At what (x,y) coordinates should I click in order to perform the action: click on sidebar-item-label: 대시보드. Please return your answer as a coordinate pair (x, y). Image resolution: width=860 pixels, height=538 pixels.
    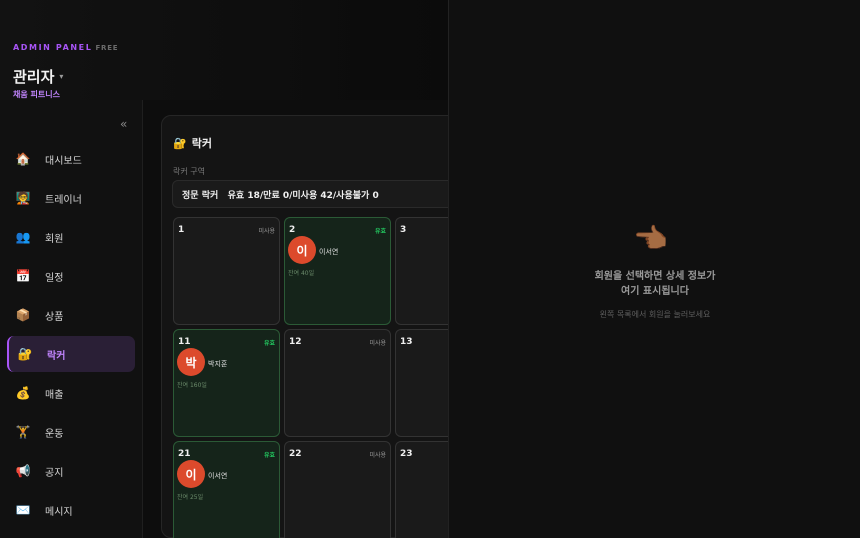
    Looking at the image, I should click on (63, 161).